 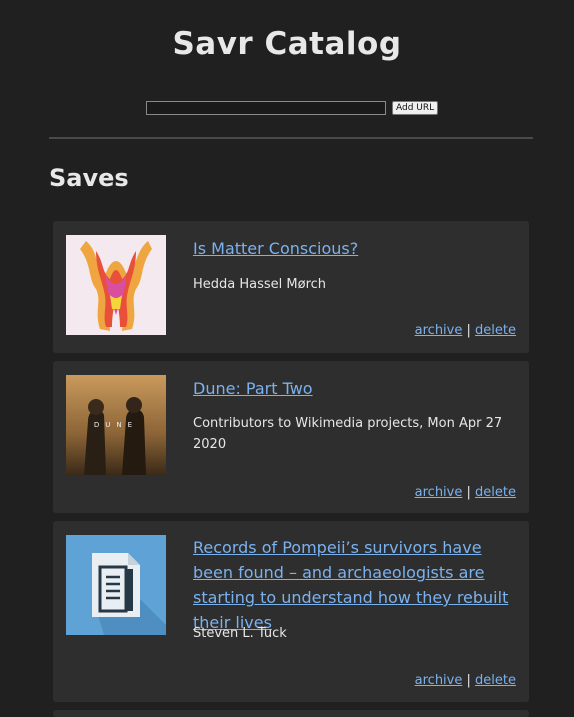 I want to click on save-author: Steven L. Tuck, so click(x=240, y=633).